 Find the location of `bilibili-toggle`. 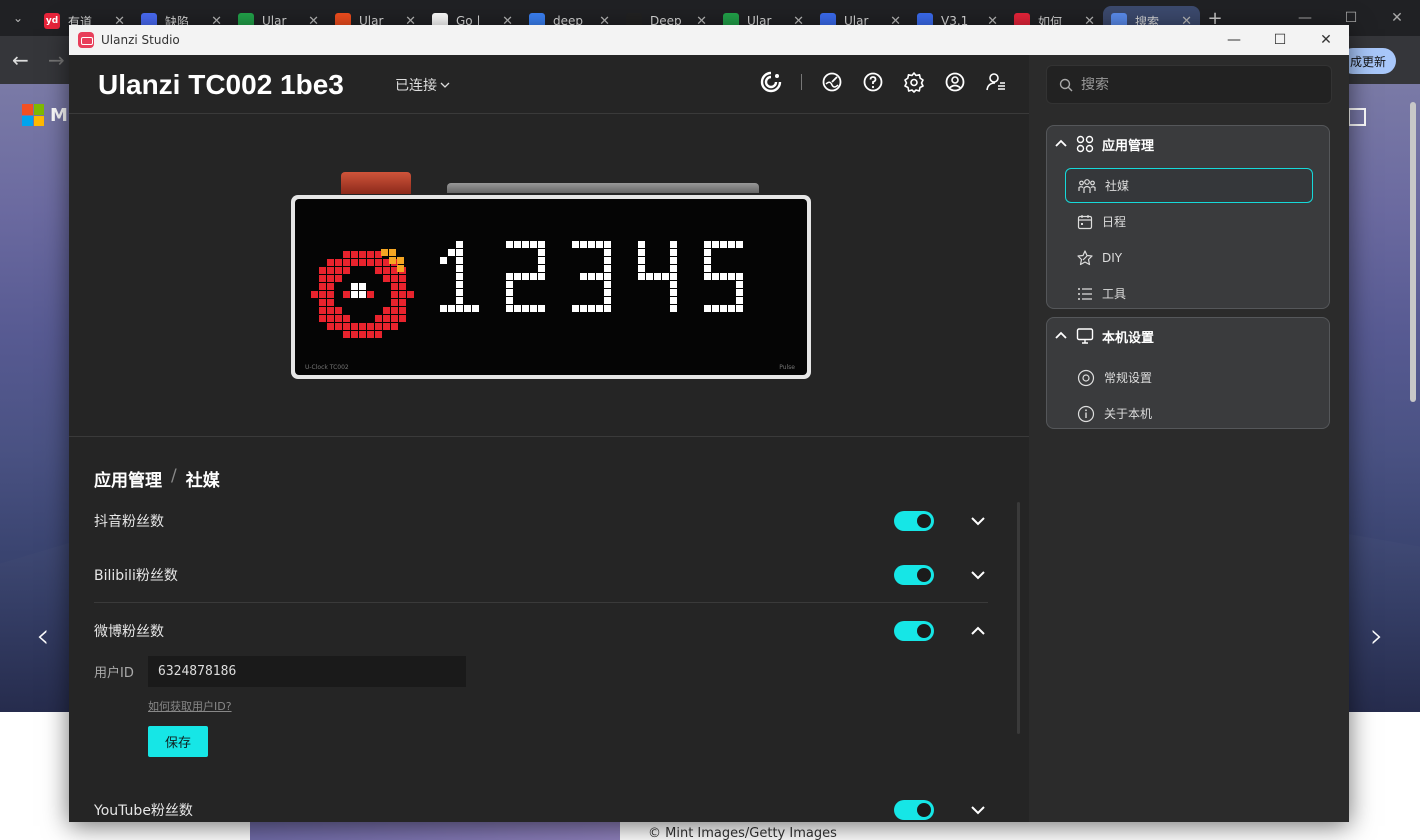

bilibili-toggle is located at coordinates (914, 575).